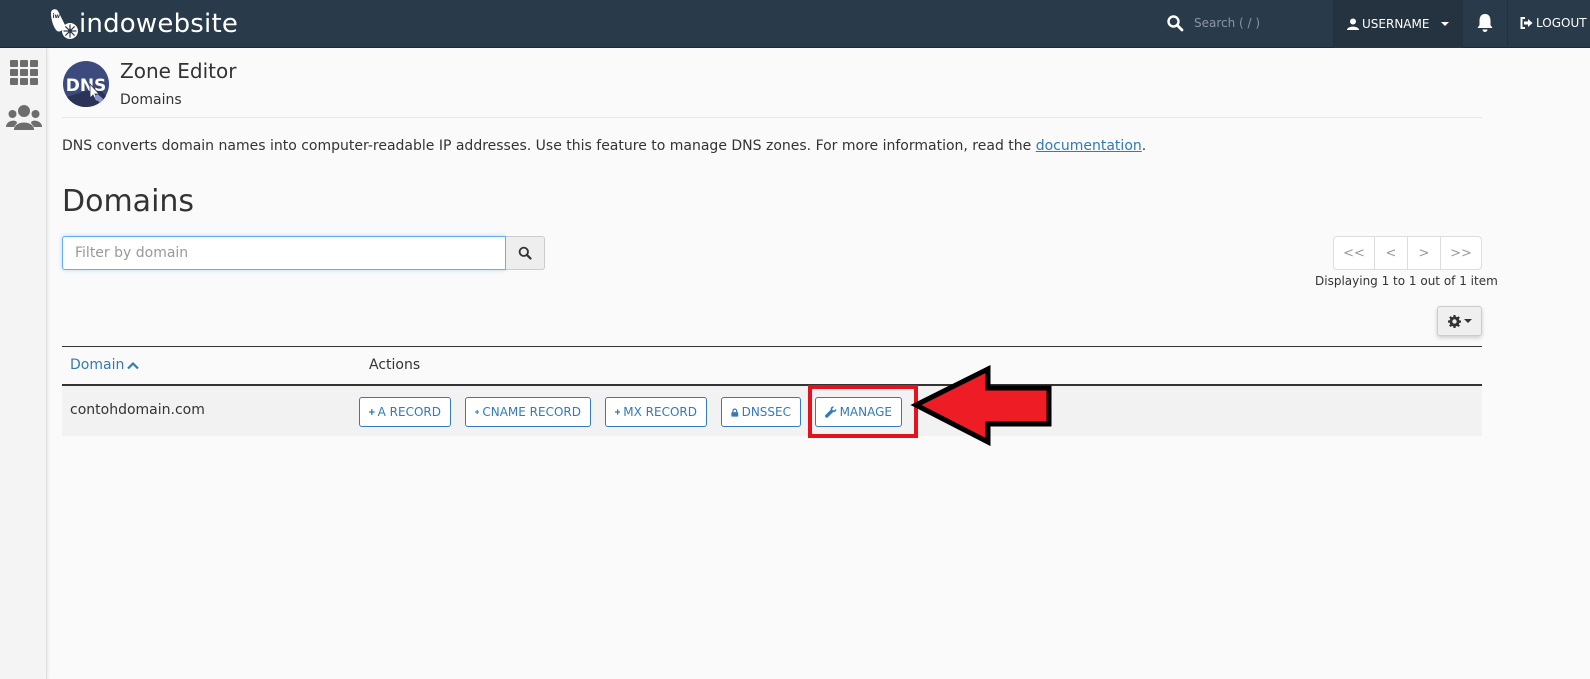 Image resolution: width=1590 pixels, height=679 pixels. I want to click on prev-page-button: <, so click(1390, 253).